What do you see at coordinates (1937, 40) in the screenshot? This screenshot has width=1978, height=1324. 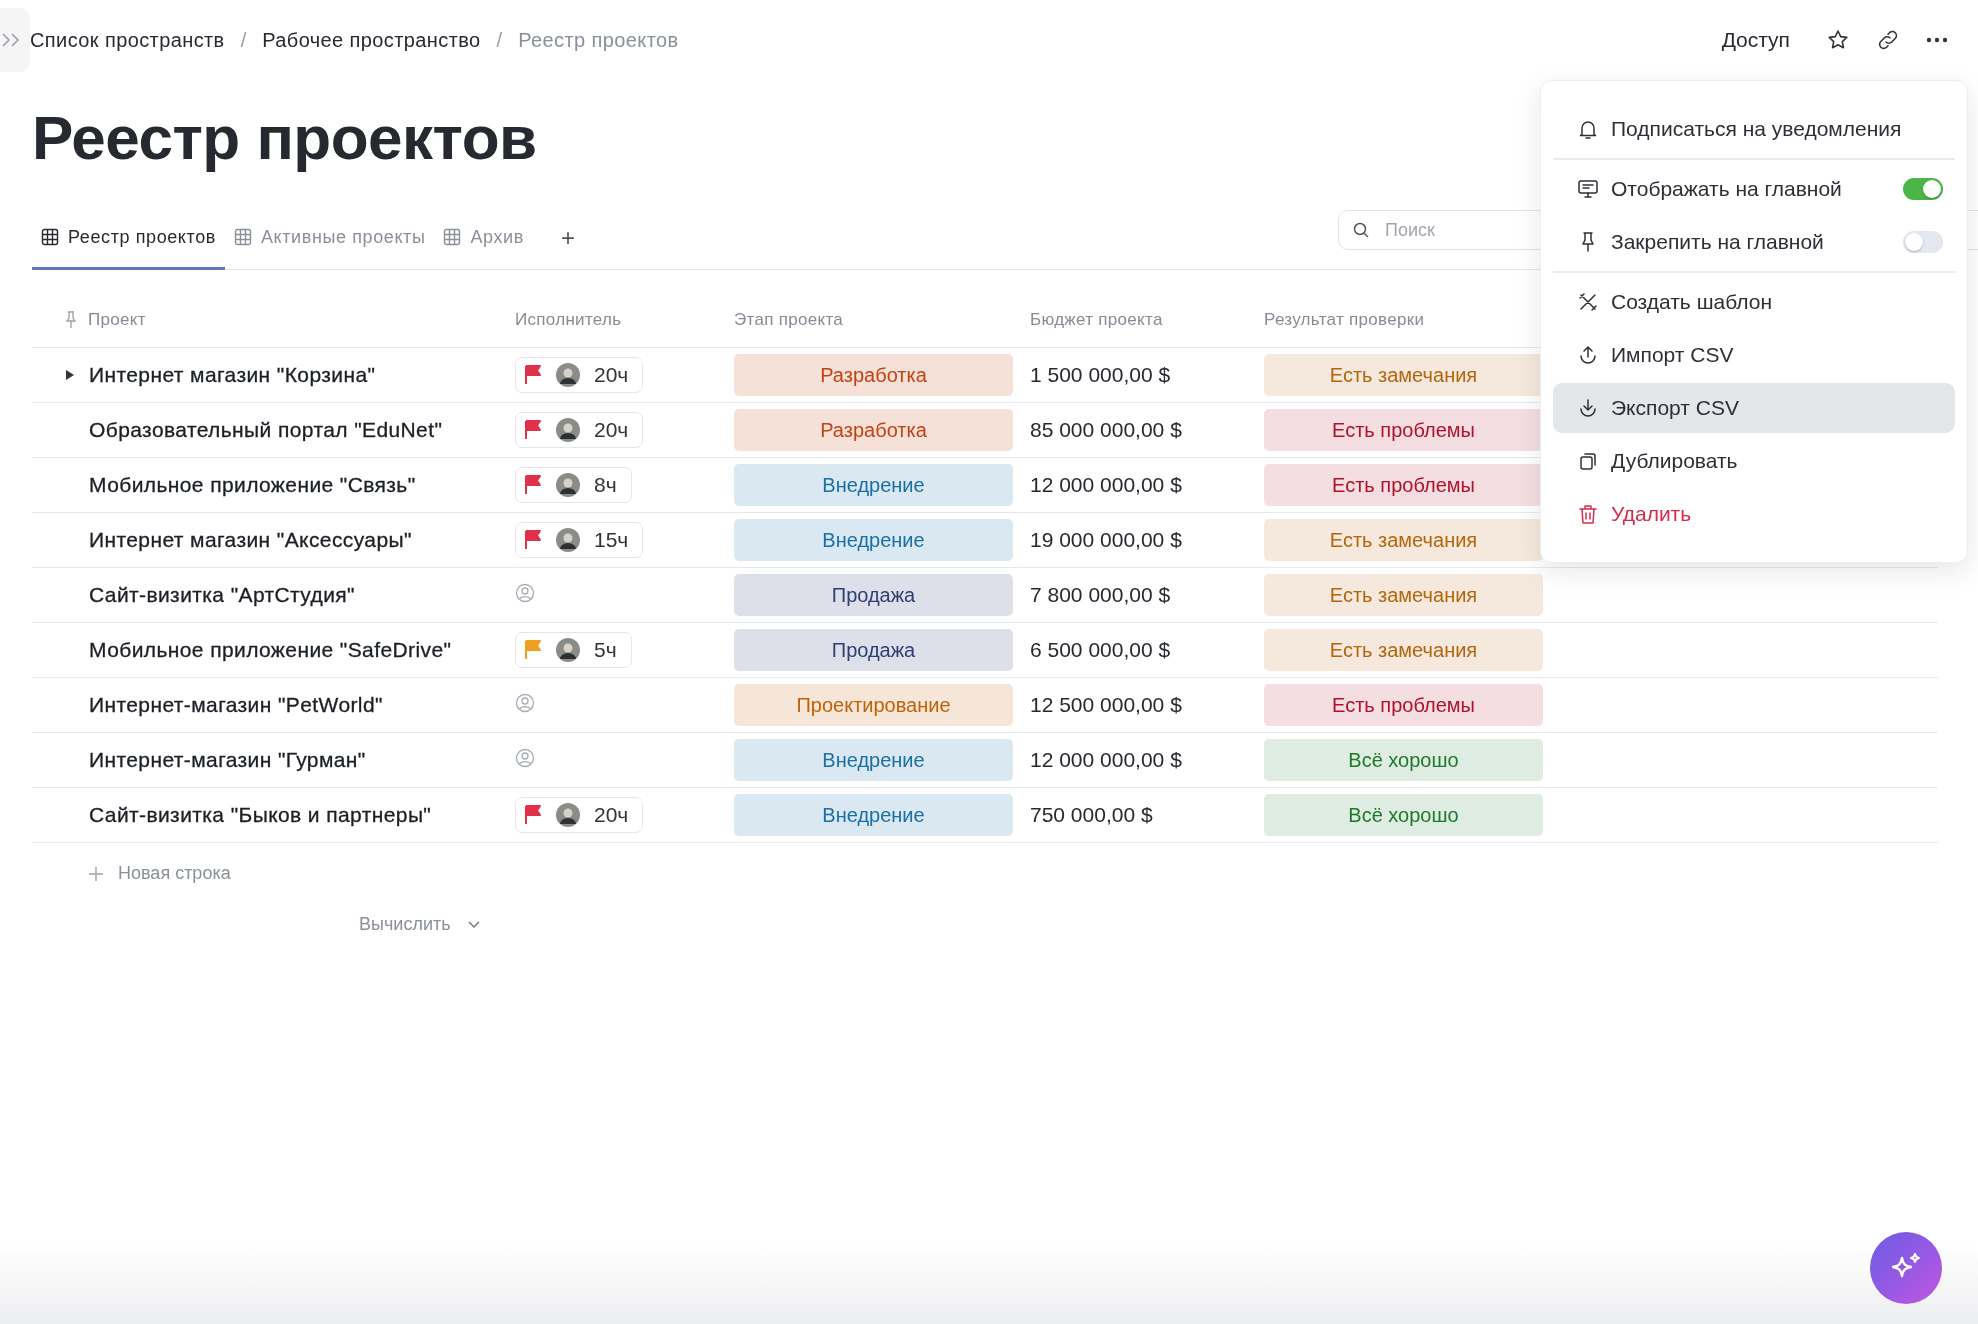 I see `more-icon` at bounding box center [1937, 40].